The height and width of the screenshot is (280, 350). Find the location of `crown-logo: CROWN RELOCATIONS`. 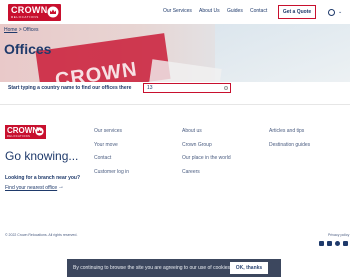

crown-logo: CROWN RELOCATIONS is located at coordinates (34, 12).